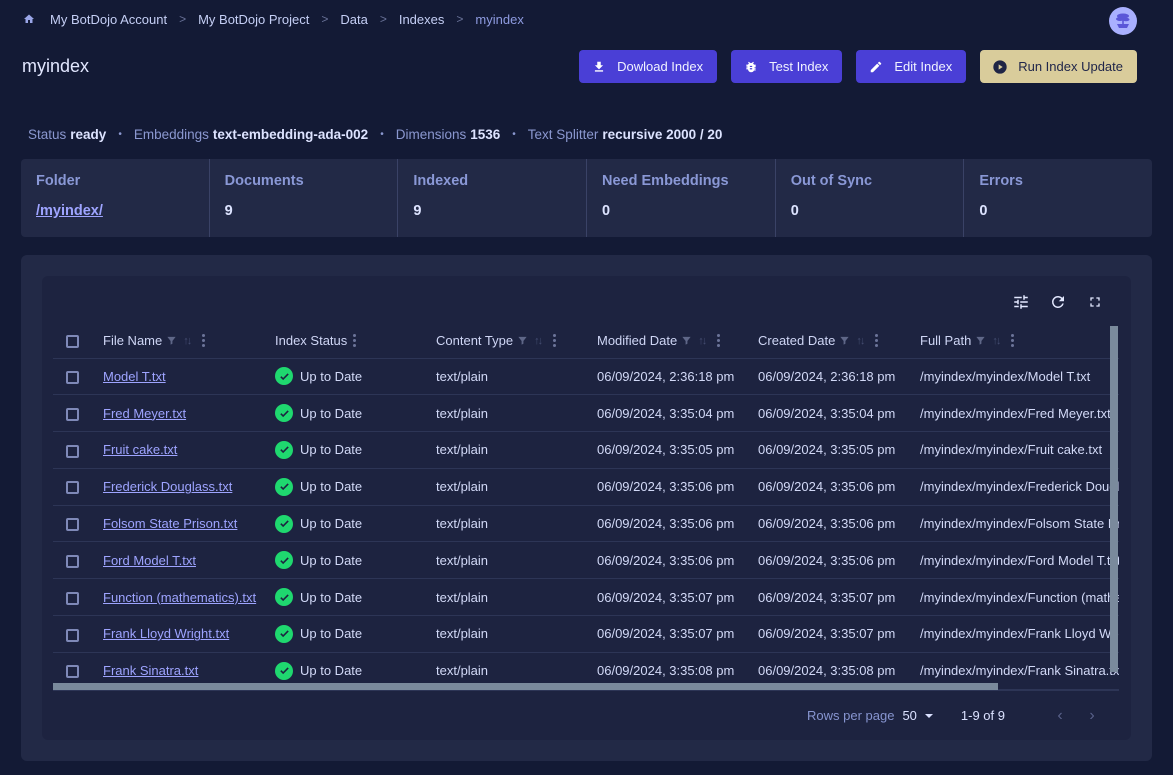 The height and width of the screenshot is (775, 1173). What do you see at coordinates (150, 670) in the screenshot?
I see `file-name-link: Frank Sinatra.txt` at bounding box center [150, 670].